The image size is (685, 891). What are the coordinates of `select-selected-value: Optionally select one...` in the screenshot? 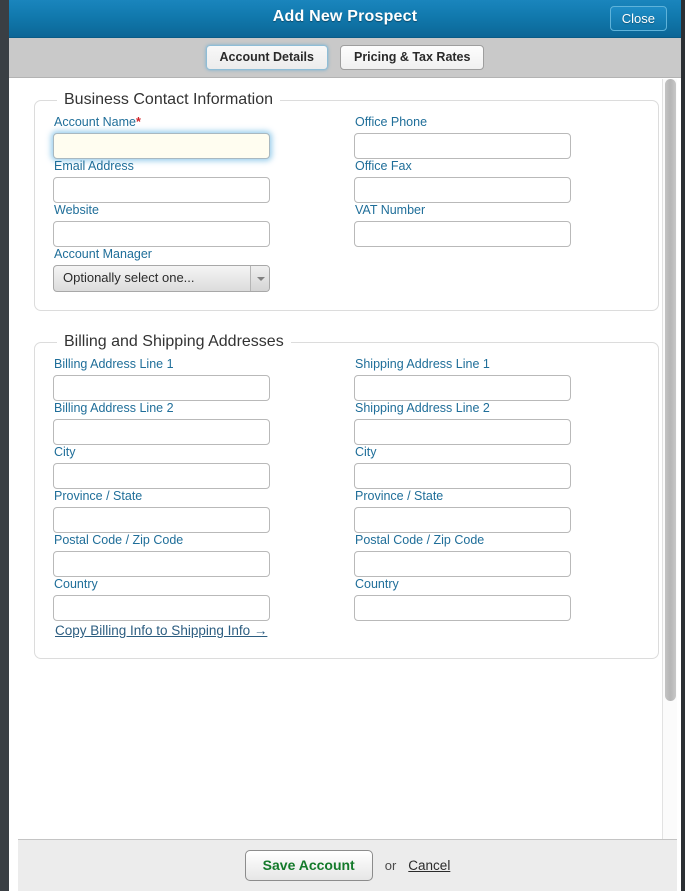 It's located at (129, 277).